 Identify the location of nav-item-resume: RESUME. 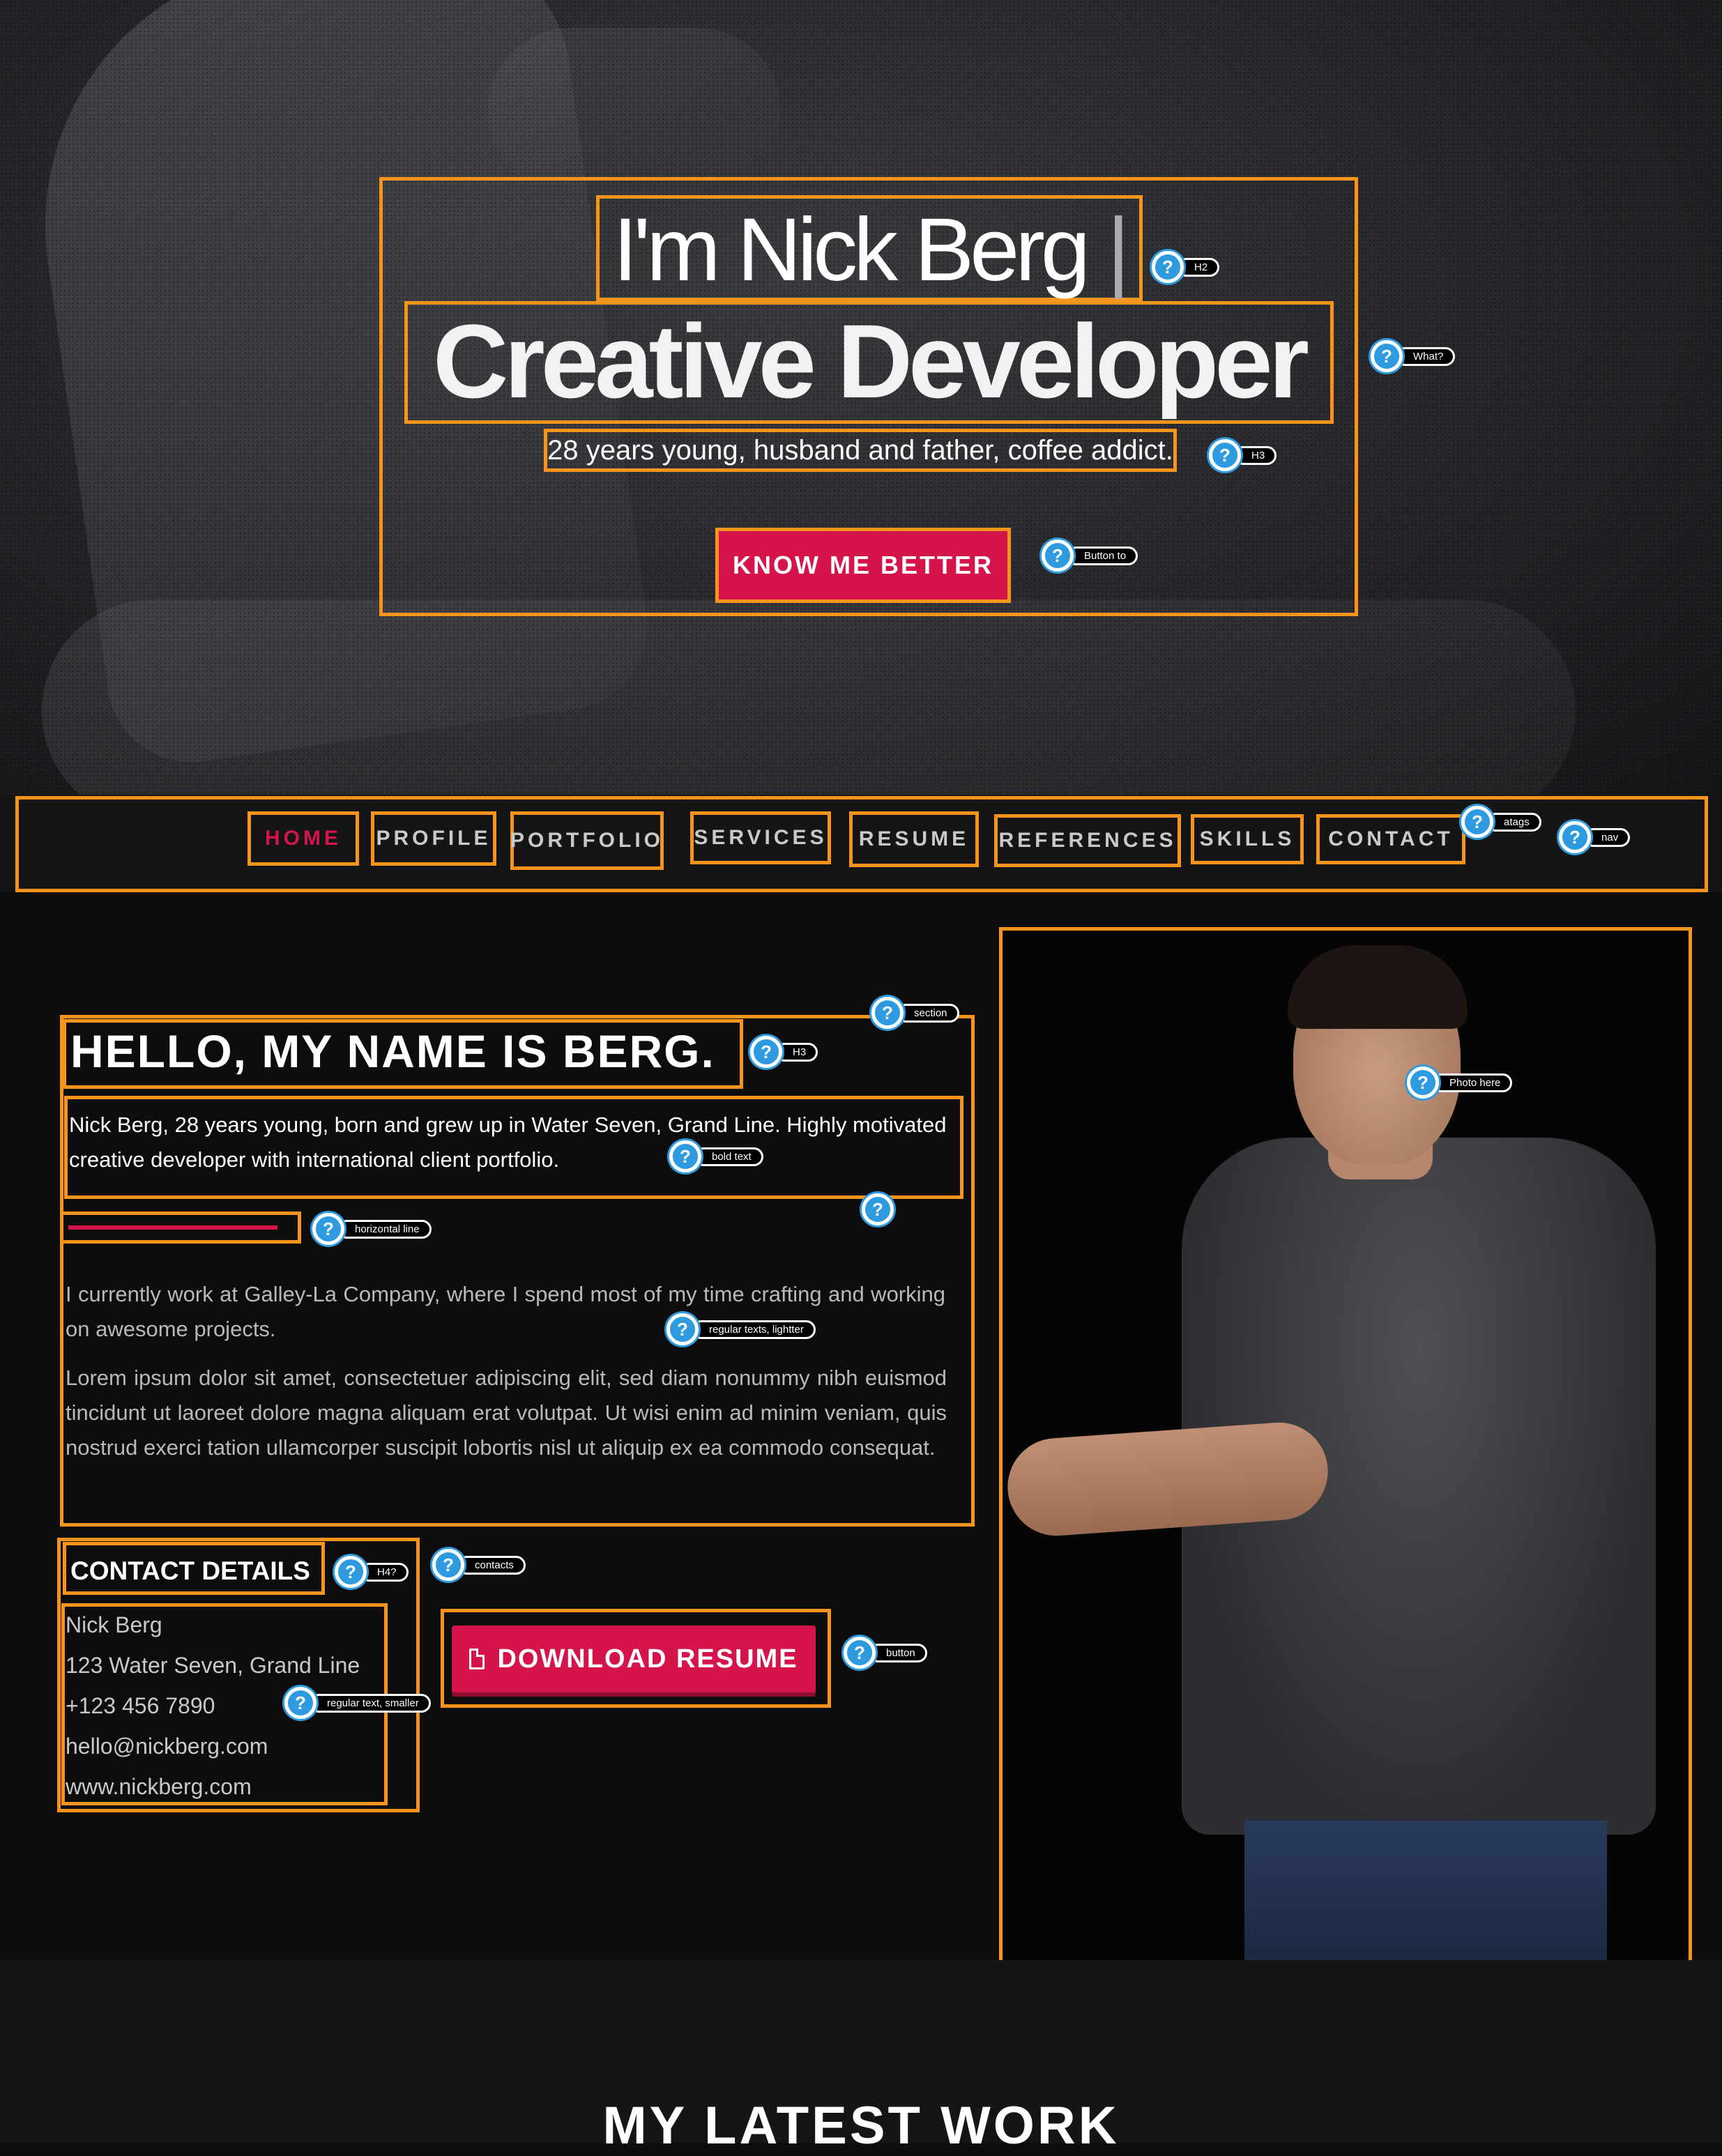
(914, 839).